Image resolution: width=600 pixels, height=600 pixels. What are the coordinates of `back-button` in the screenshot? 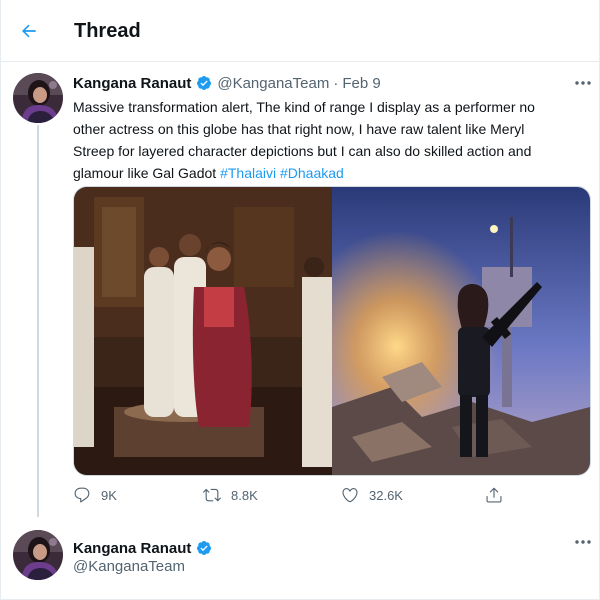 It's located at (29, 31).